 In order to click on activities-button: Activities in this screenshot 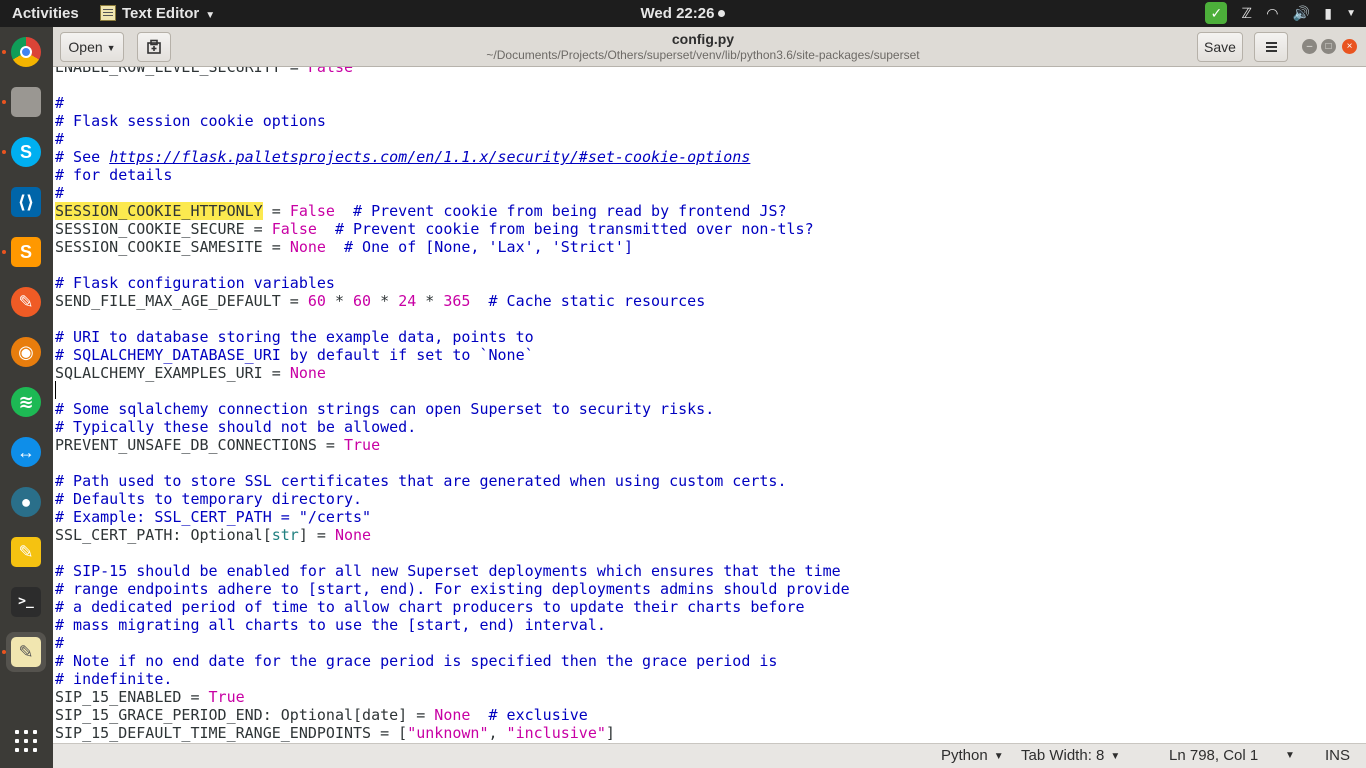, I will do `click(45, 13)`.